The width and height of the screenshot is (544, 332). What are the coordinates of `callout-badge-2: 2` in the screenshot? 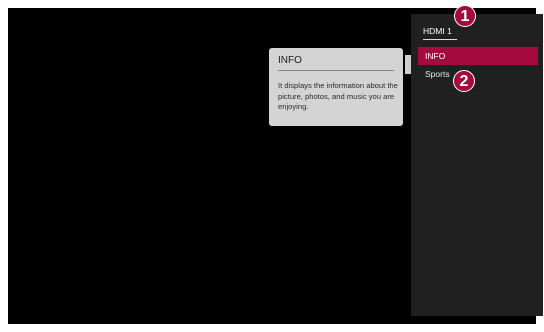 It's located at (464, 81).